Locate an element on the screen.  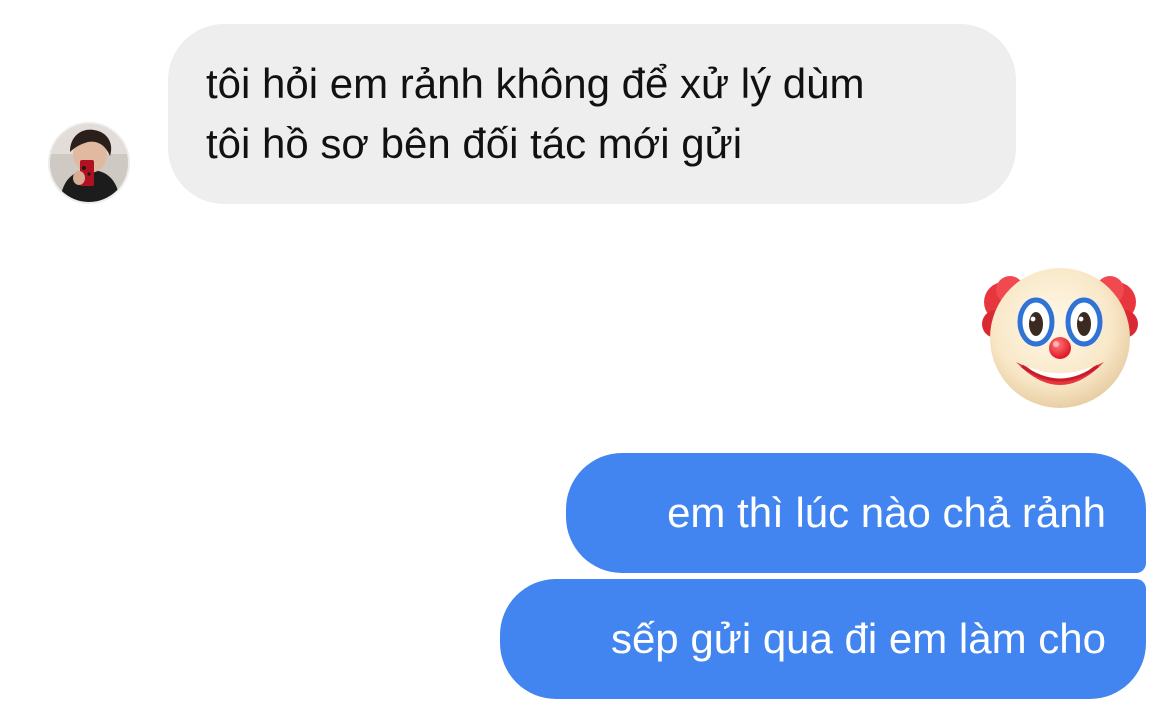
outgoing-message-text: sếp gửi qua đi em làm cho is located at coordinates (858, 638).